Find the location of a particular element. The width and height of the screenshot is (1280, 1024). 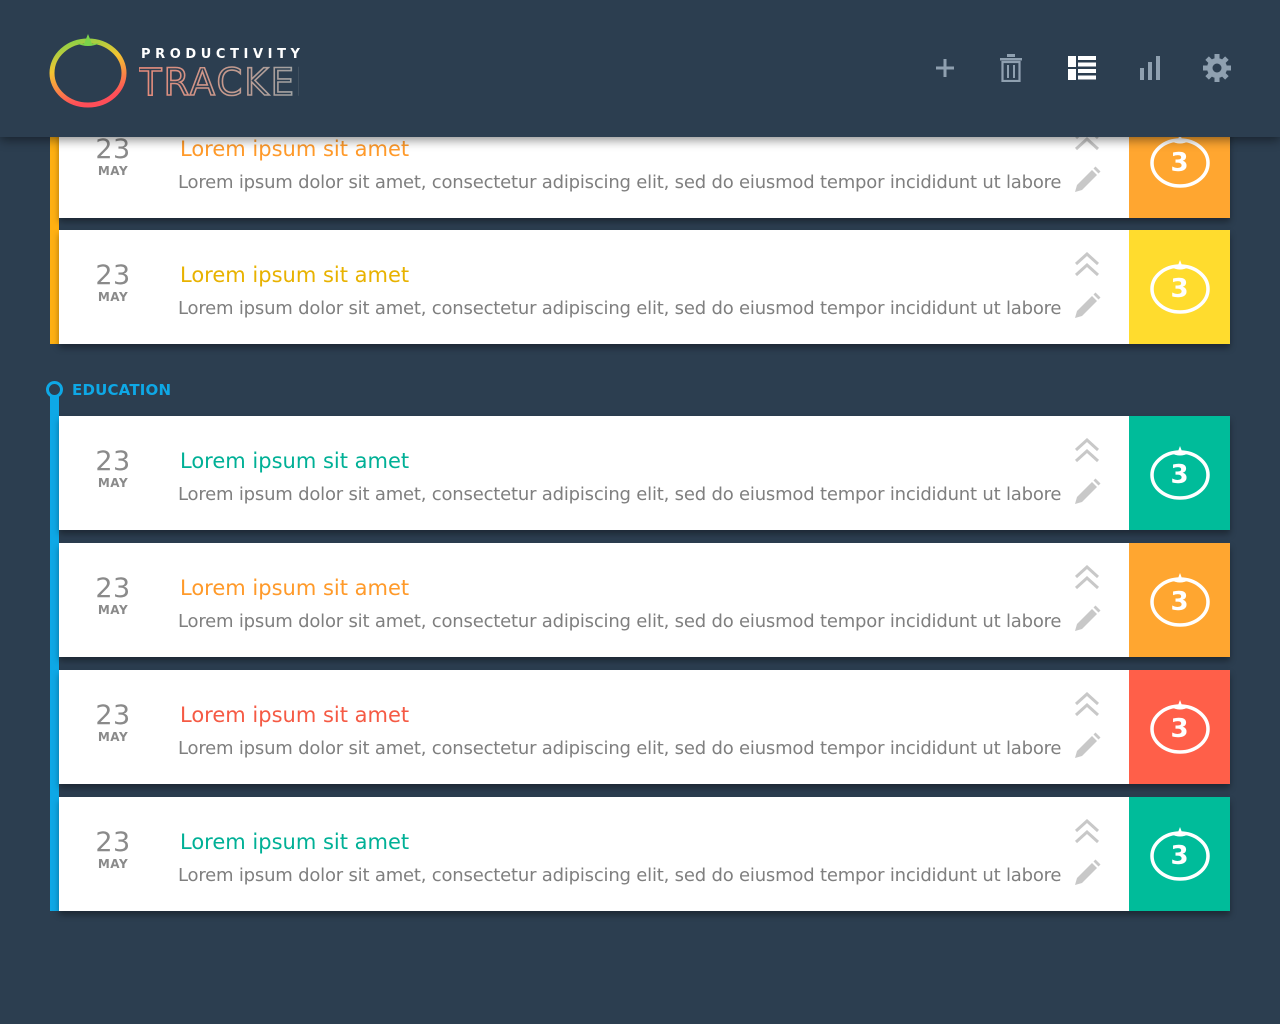

settings-button is located at coordinates (1217, 68).